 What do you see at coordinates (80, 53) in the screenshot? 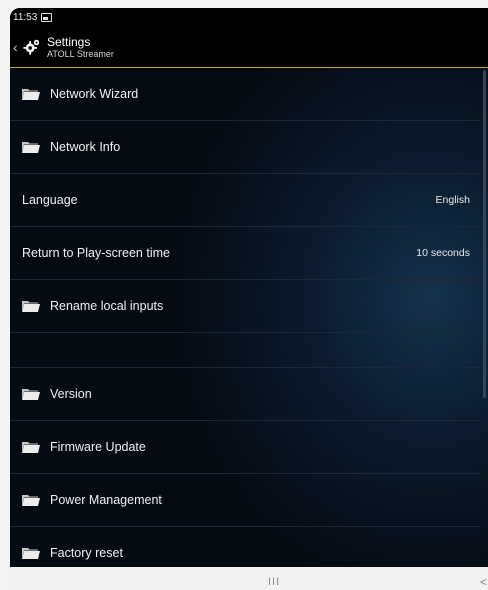
I see `page-subtitle: ATOLL Streamer` at bounding box center [80, 53].